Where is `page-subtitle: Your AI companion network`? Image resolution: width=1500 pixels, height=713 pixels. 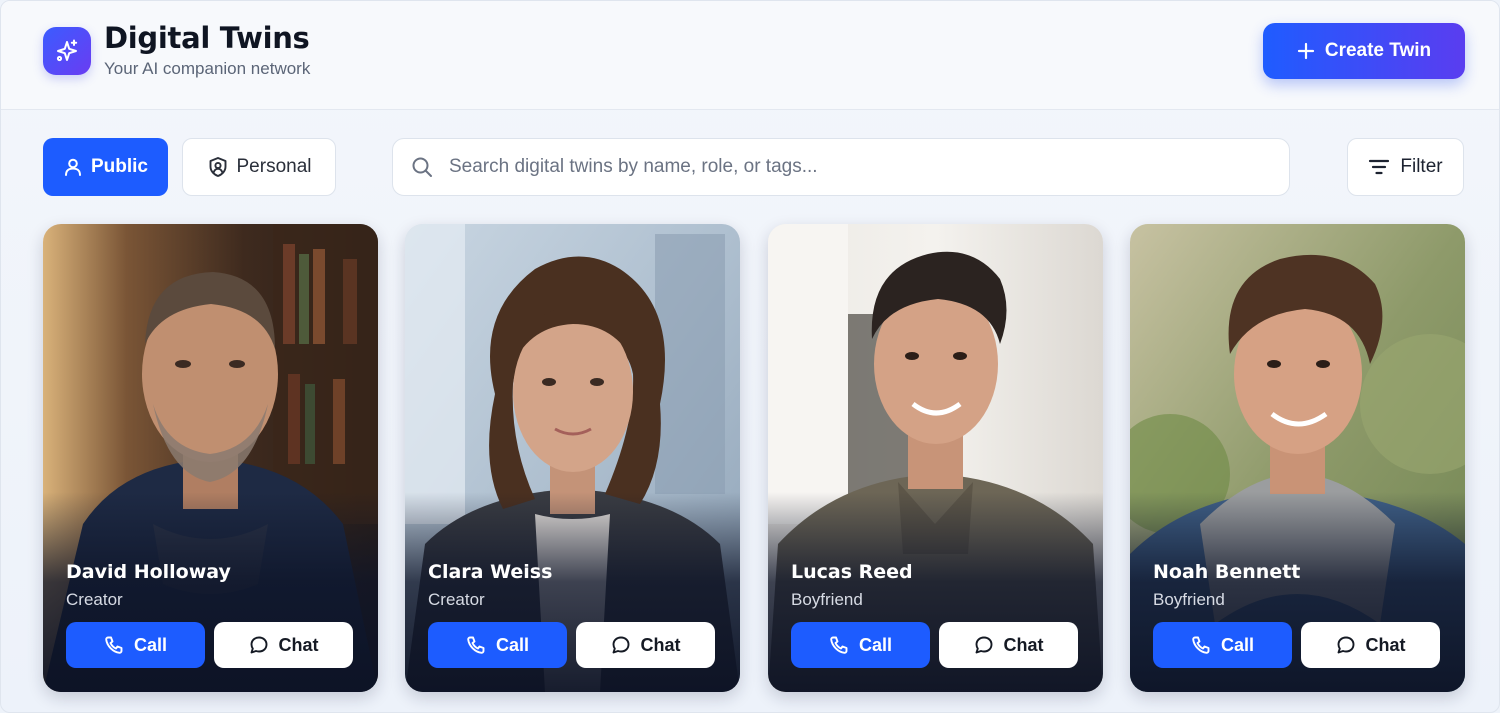 page-subtitle: Your AI companion network is located at coordinates (207, 68).